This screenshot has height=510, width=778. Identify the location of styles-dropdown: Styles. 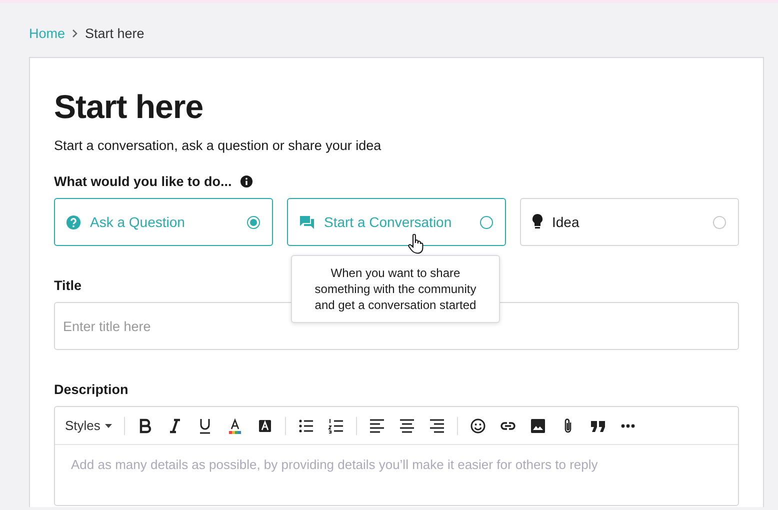
(94, 425).